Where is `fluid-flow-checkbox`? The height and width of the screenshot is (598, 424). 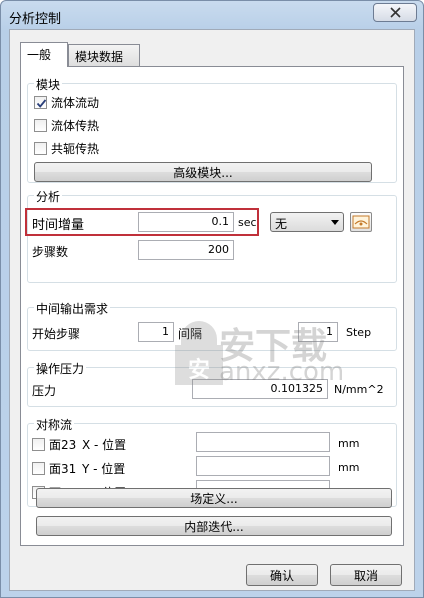
fluid-flow-checkbox is located at coordinates (40, 102).